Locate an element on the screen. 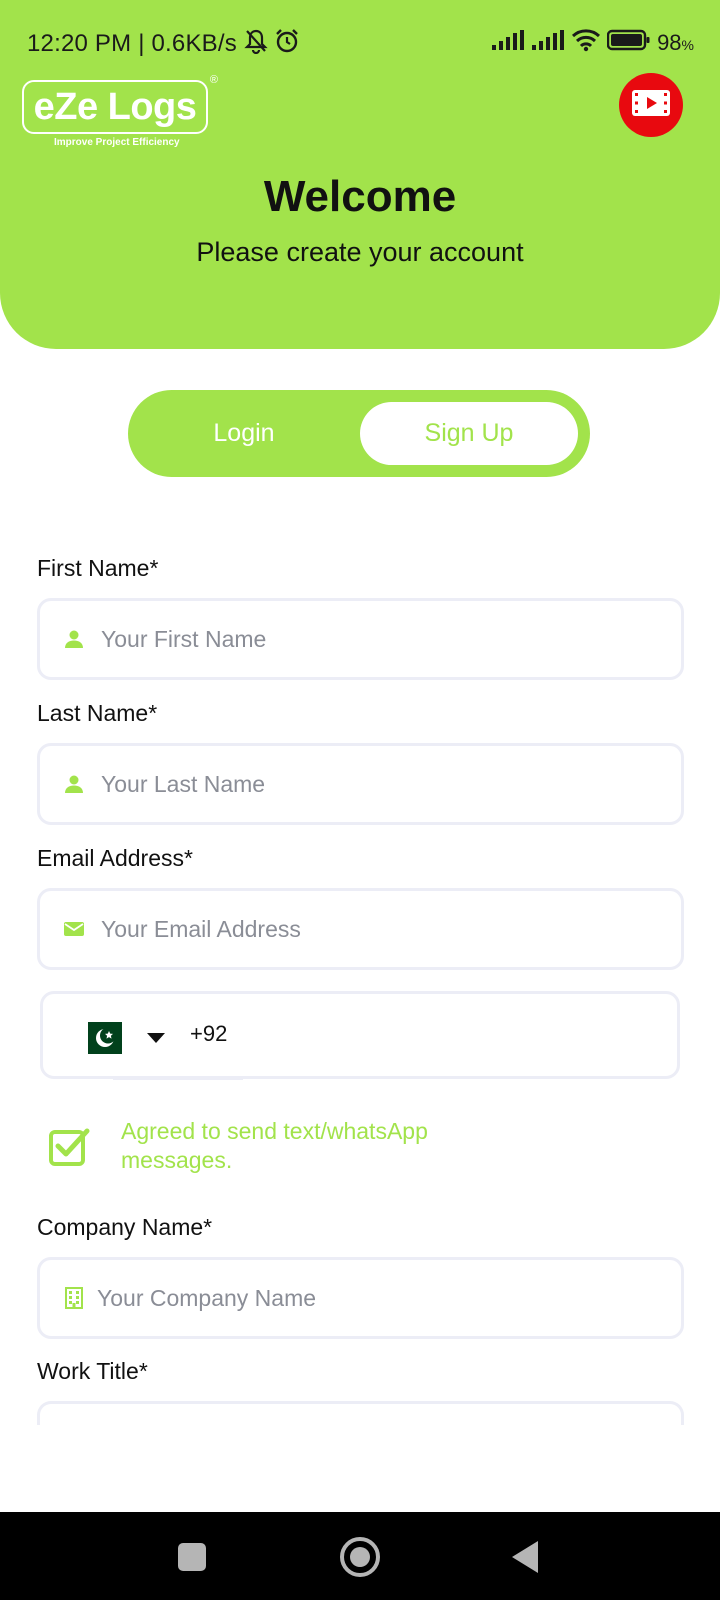  video-tutorial-icon is located at coordinates (651, 105).